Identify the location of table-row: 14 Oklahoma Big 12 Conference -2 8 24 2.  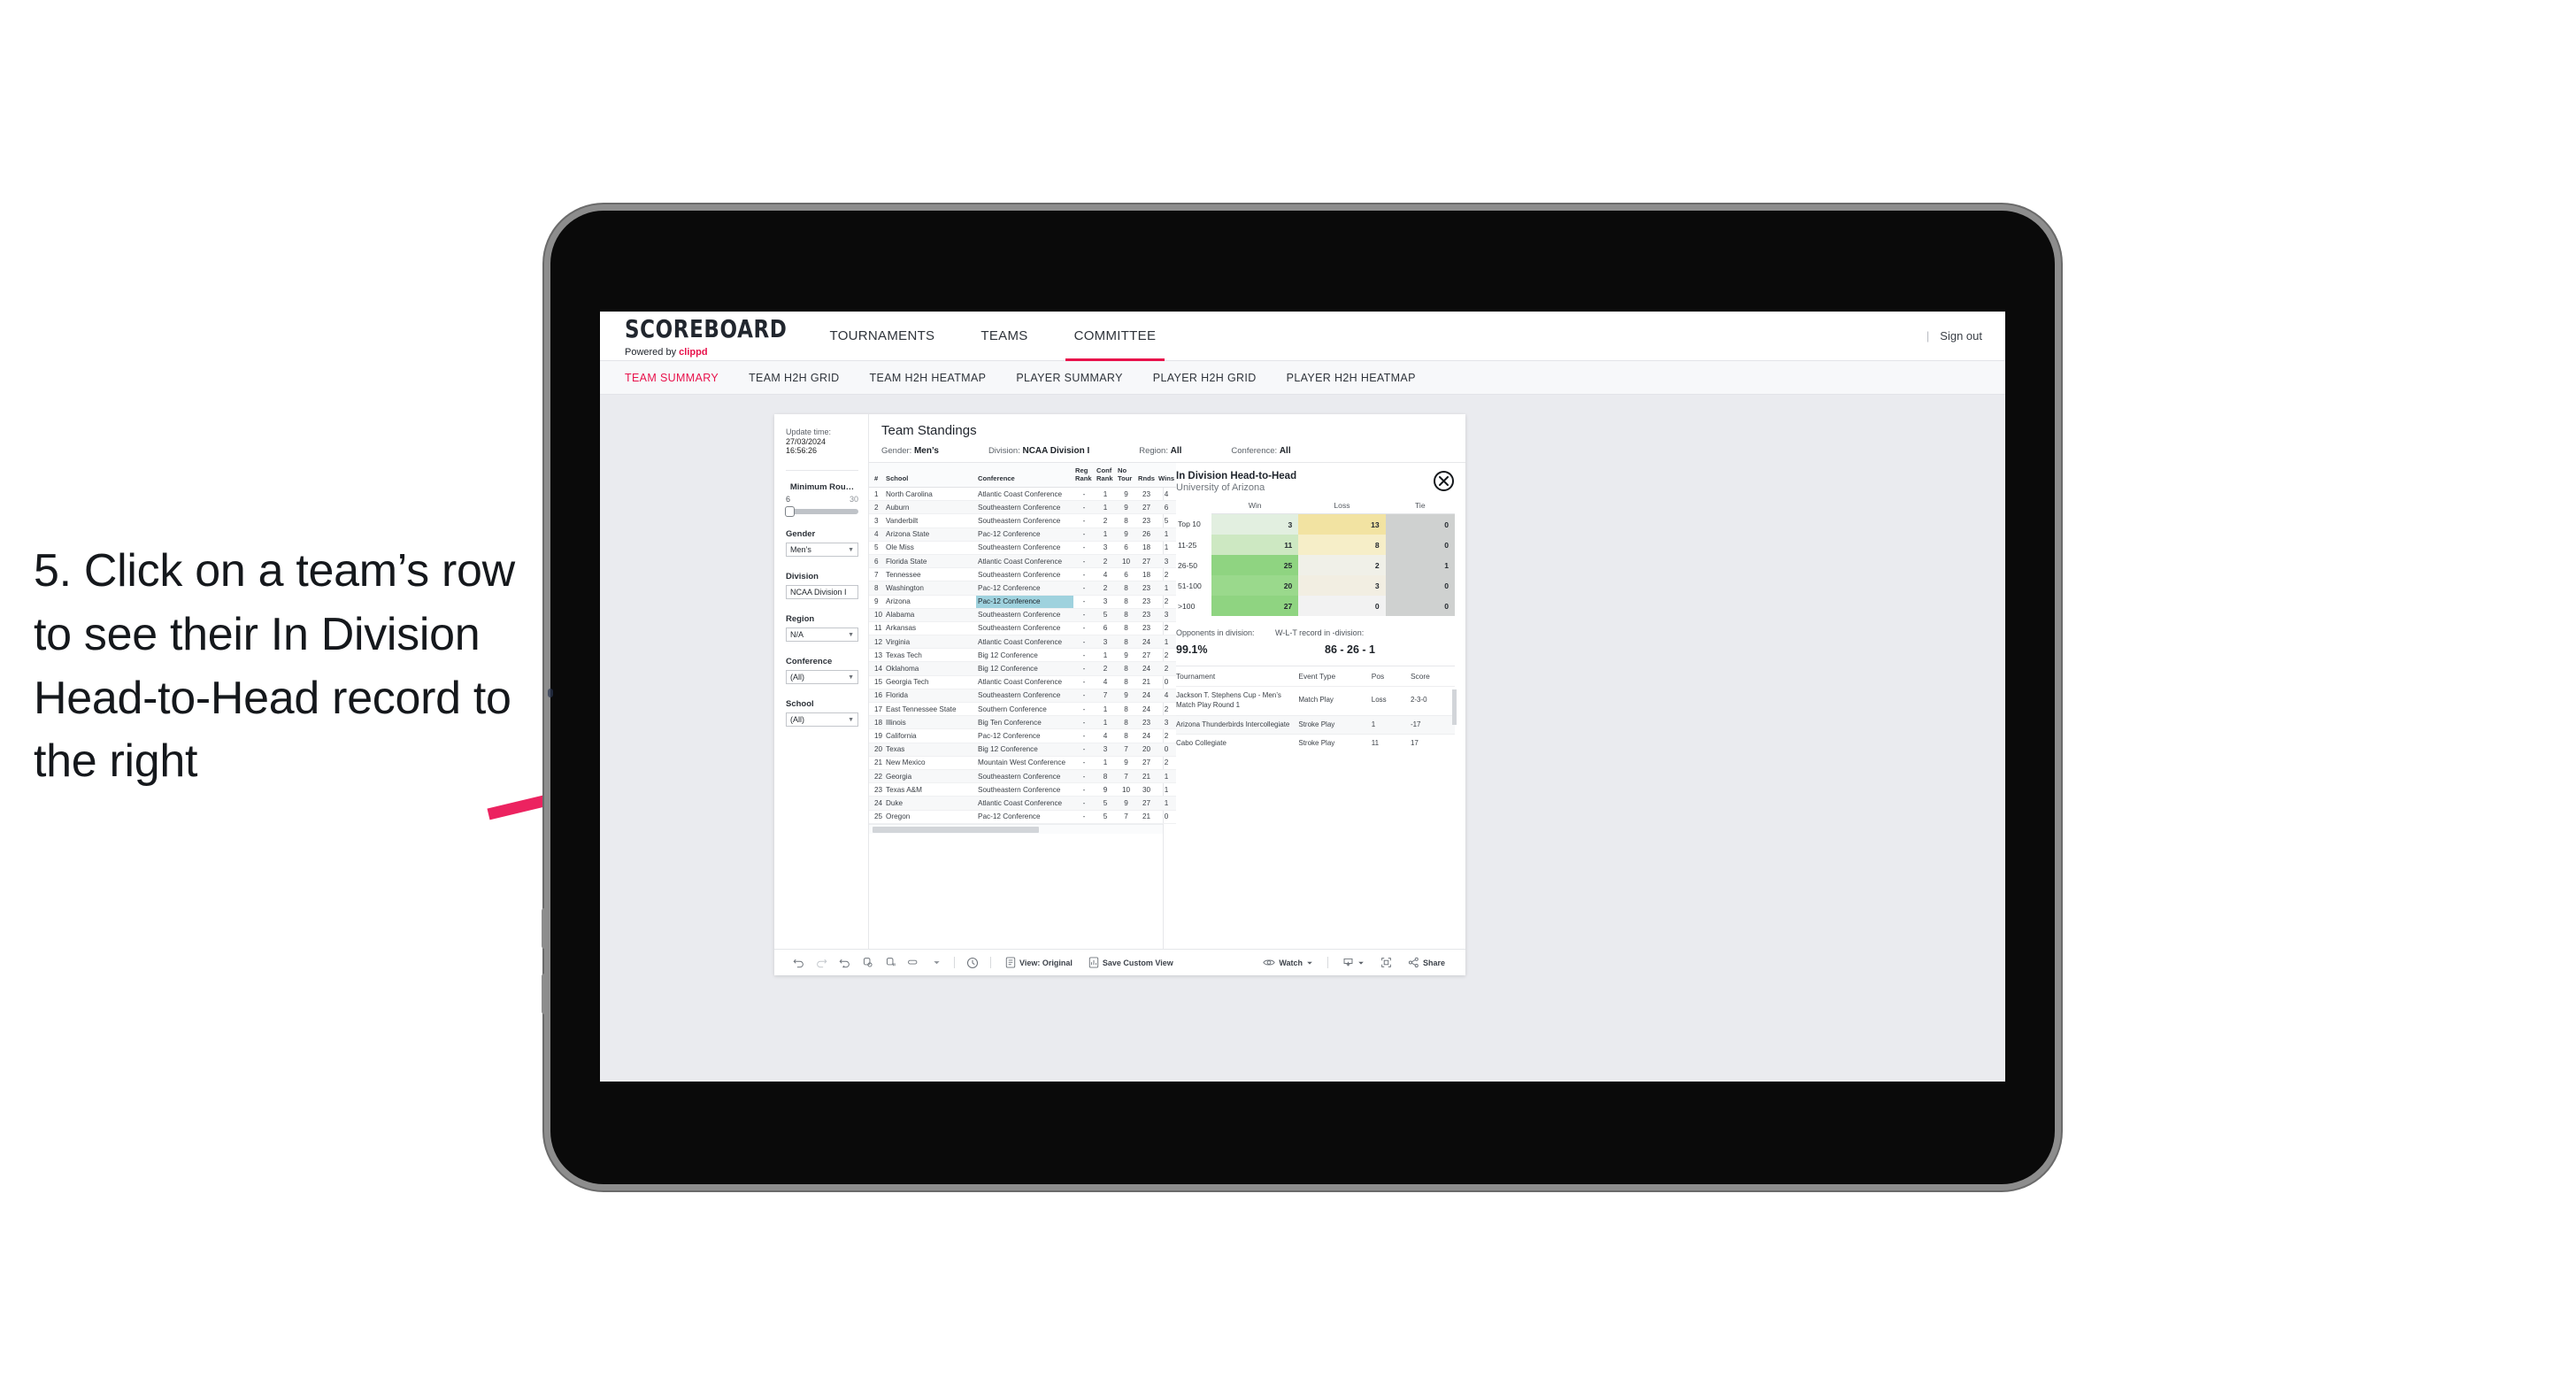
(1022, 669).